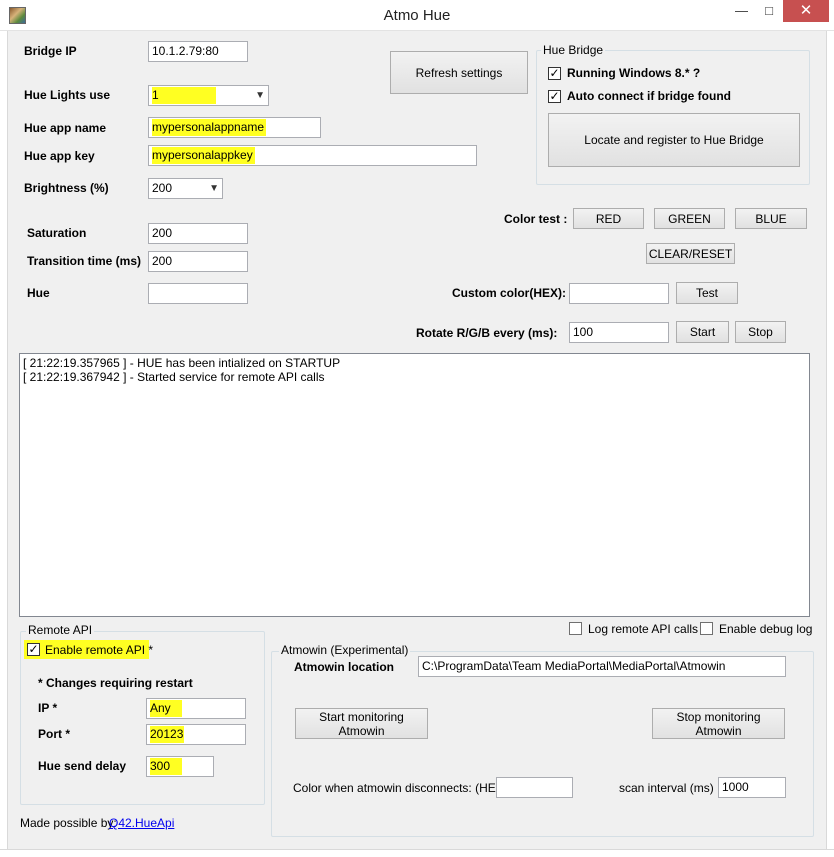  I want to click on transition-value: 200, so click(162, 261).